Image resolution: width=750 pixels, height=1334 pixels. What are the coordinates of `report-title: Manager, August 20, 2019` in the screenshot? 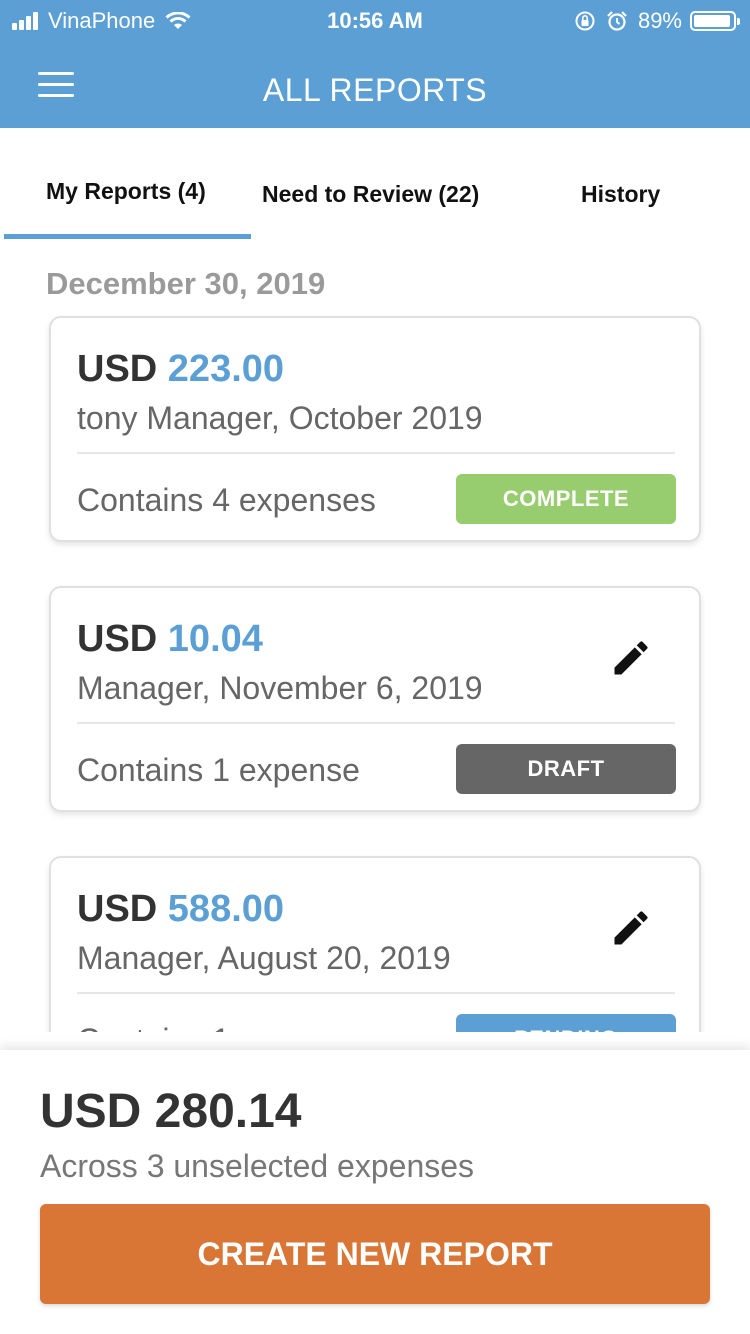 It's located at (264, 958).